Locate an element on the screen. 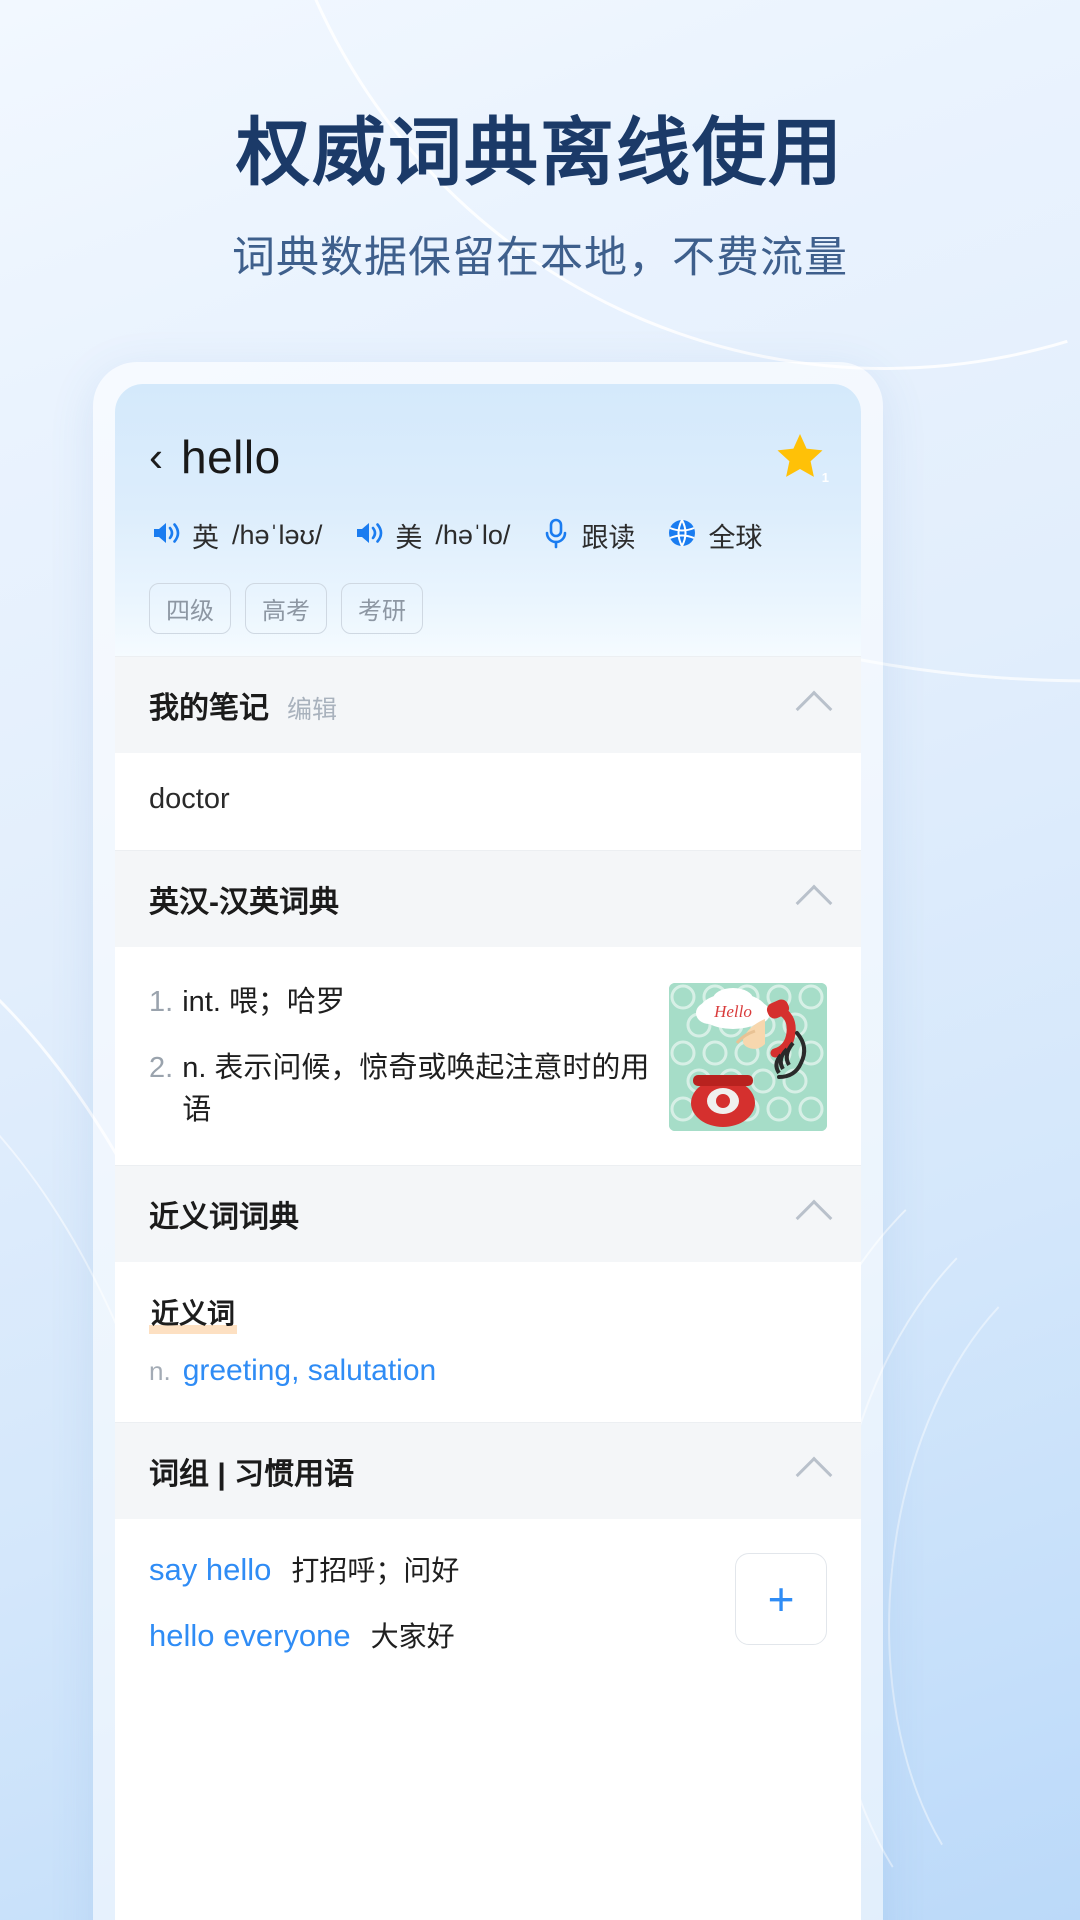  phrase-list: say hello 打招呼；问好 hello everyone 大家好 is located at coordinates (442, 1615).